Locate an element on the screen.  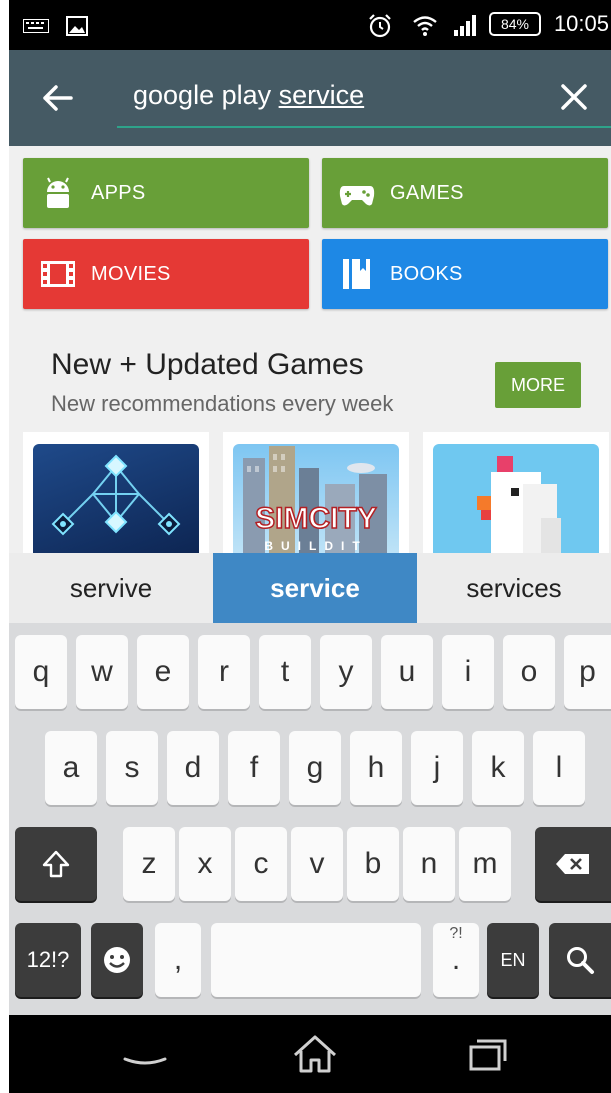
book-icon is located at coordinates (356, 274).